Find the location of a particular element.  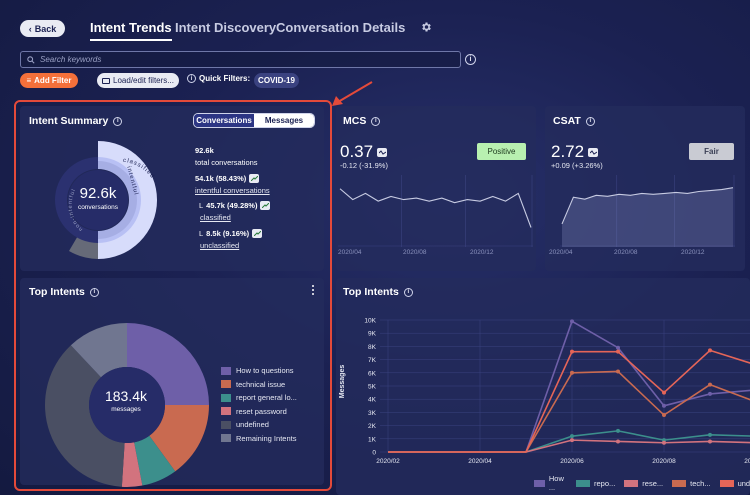

mcs-value: 0.37 is located at coordinates (364, 152).